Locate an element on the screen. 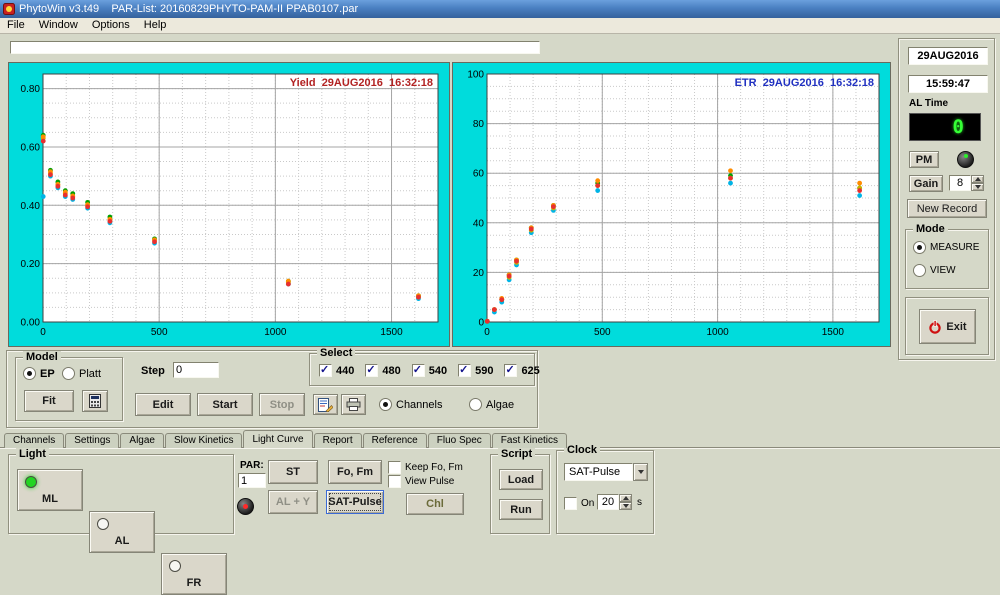 The image size is (1000, 595). script-group-label: Script is located at coordinates (517, 454).